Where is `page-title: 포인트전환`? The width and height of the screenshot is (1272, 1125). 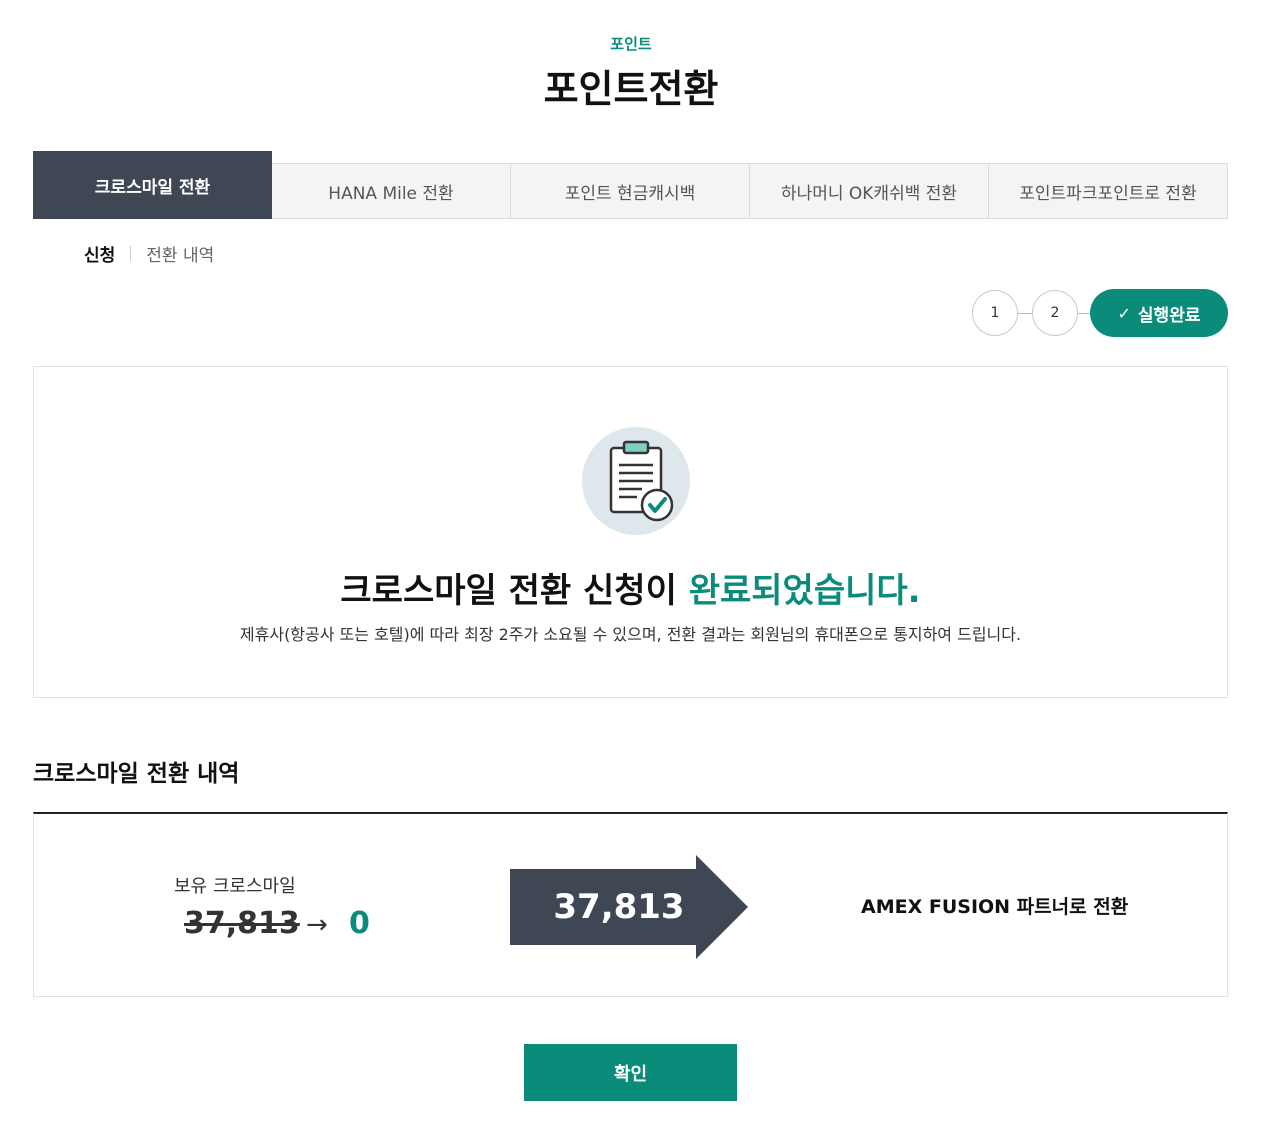
page-title: 포인트전환 is located at coordinates (631, 89).